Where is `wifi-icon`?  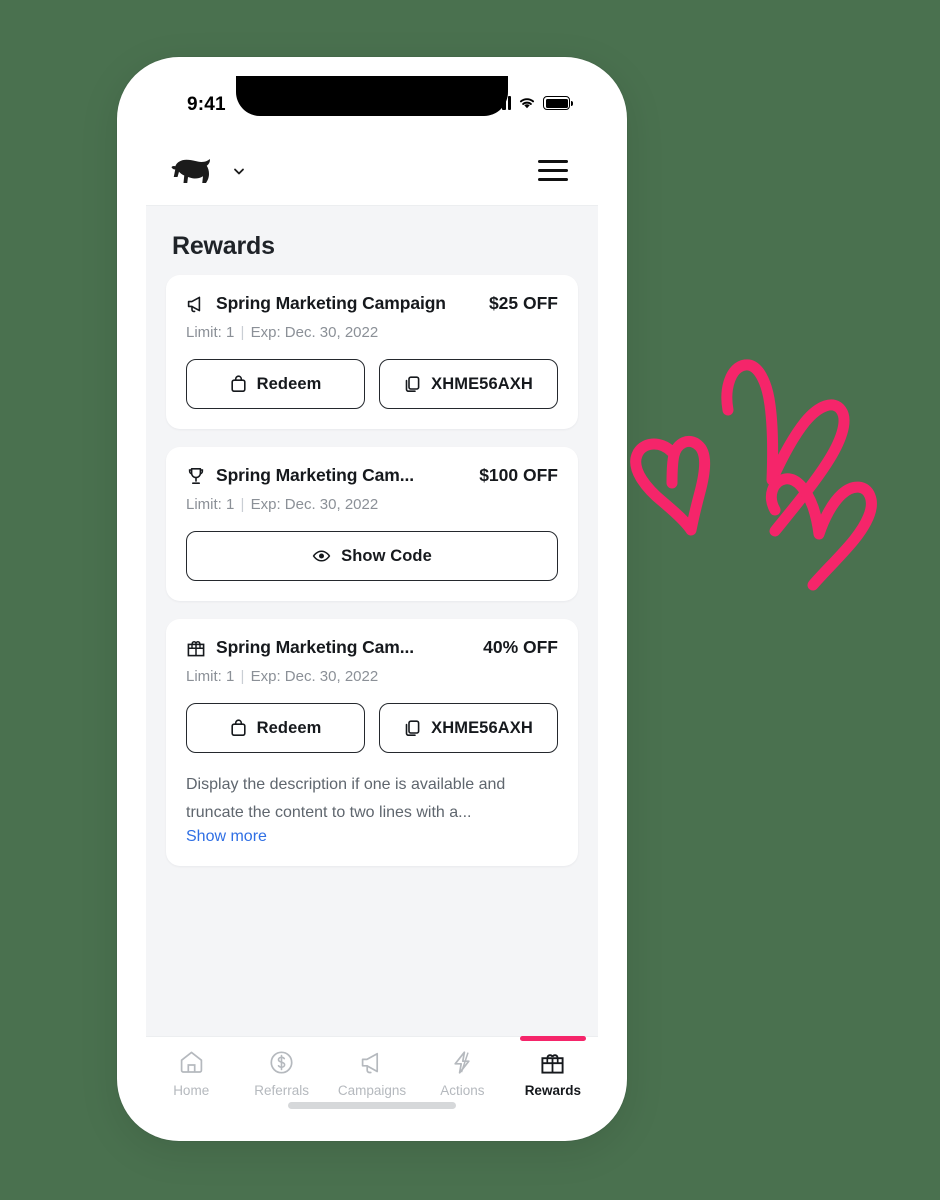 wifi-icon is located at coordinates (527, 103).